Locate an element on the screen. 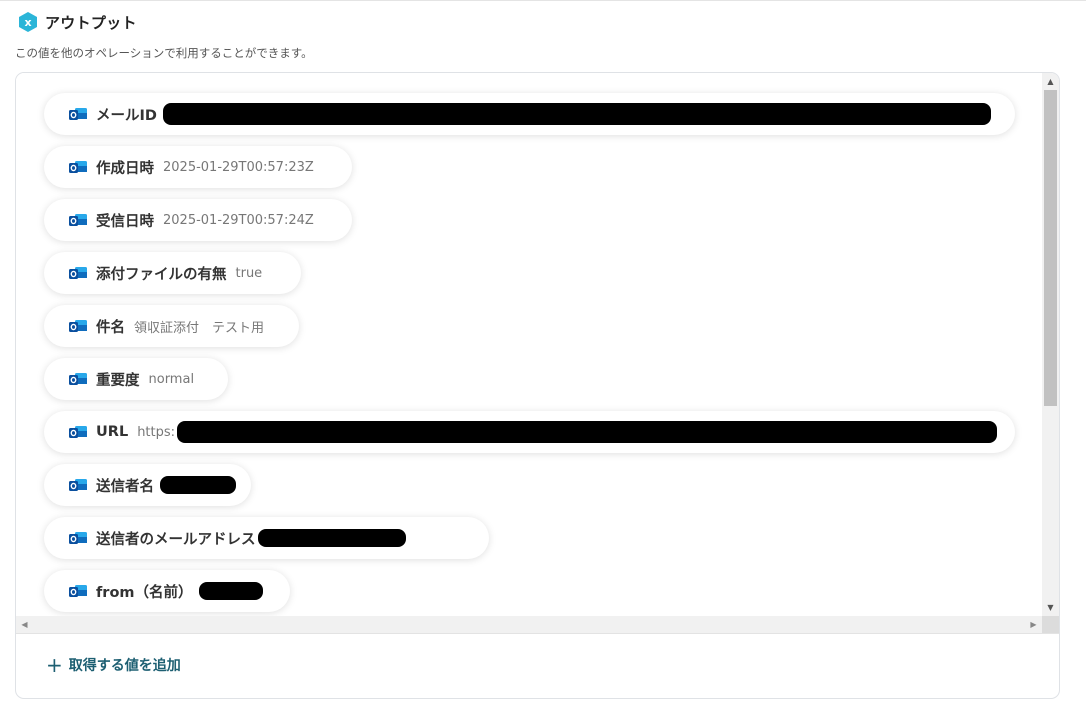  output-item-subject: 件名 領収証添付 テスト用 is located at coordinates (171, 326).